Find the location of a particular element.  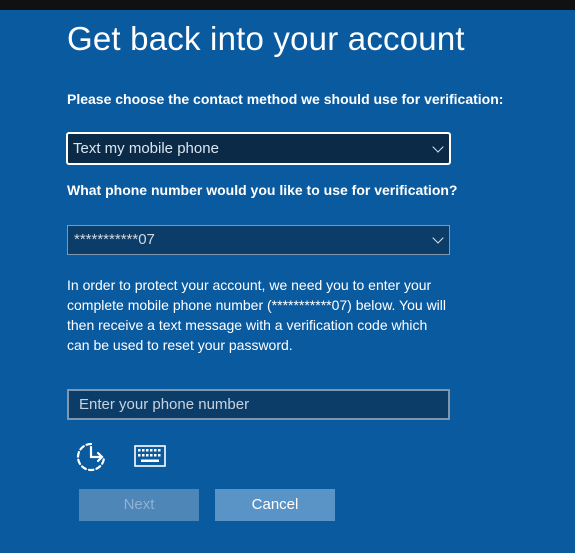

page-title: Get back into your account is located at coordinates (266, 38).